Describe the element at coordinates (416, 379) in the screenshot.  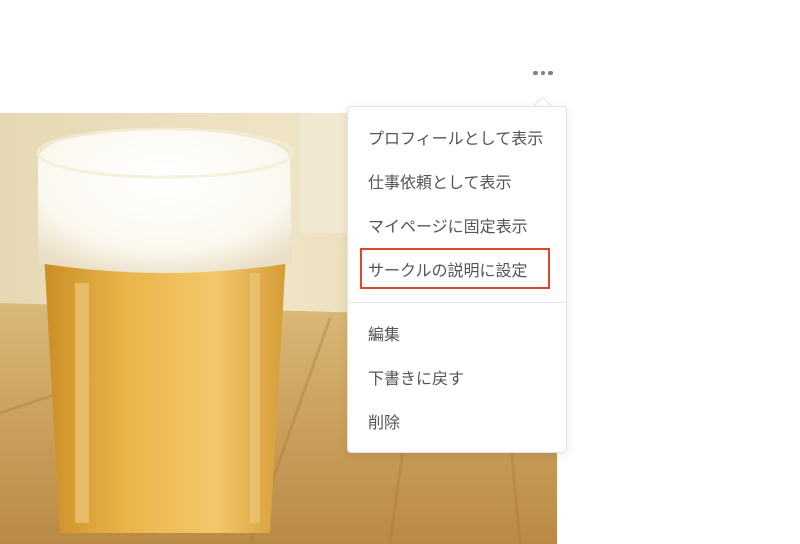
I see `menu-item-revert-to-draft: 下書きに戻す` at that location.